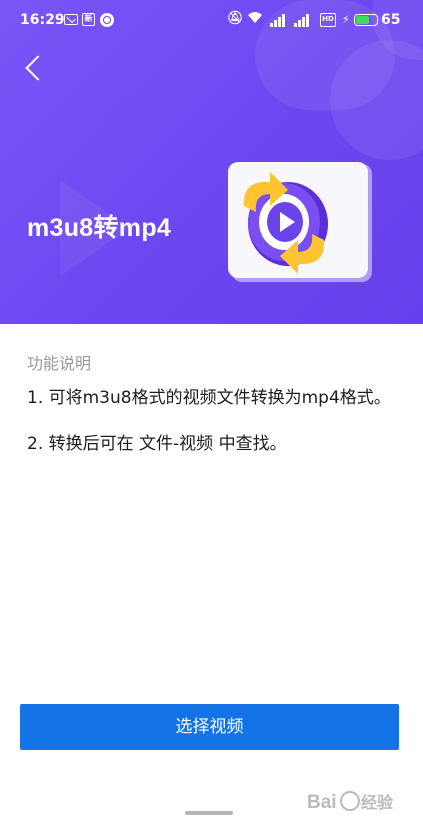 The width and height of the screenshot is (423, 832). What do you see at coordinates (209, 727) in the screenshot?
I see `select-video-button: 选择视频` at bounding box center [209, 727].